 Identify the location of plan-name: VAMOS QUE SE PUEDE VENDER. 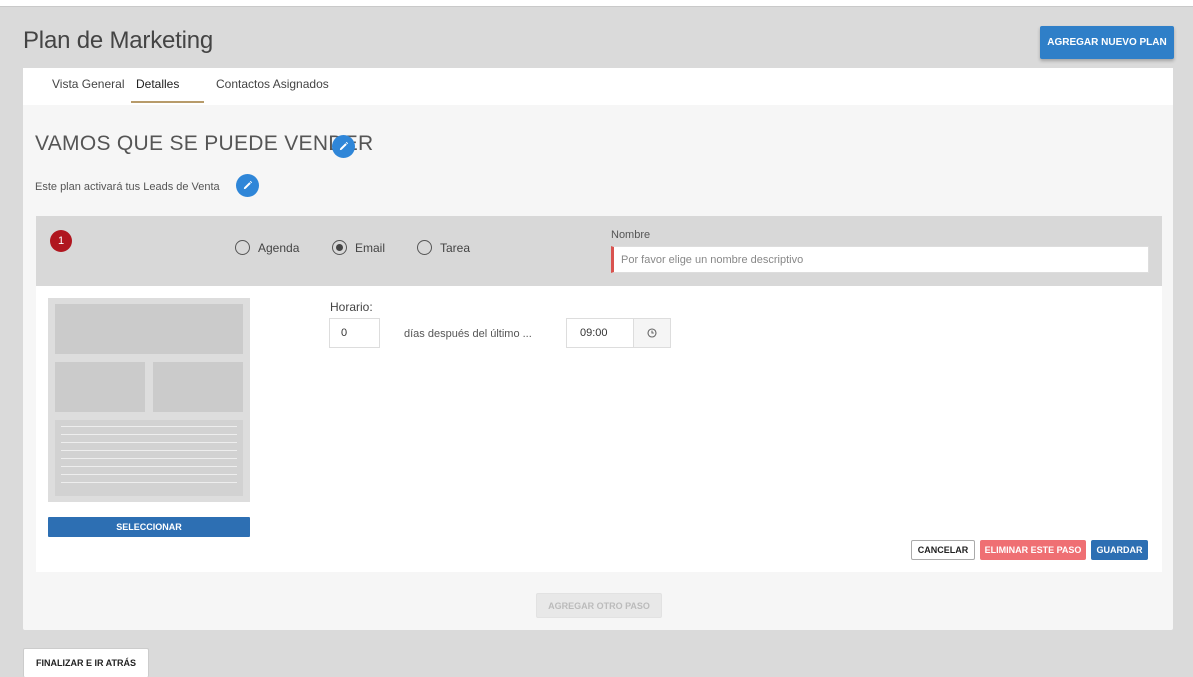
(204, 143).